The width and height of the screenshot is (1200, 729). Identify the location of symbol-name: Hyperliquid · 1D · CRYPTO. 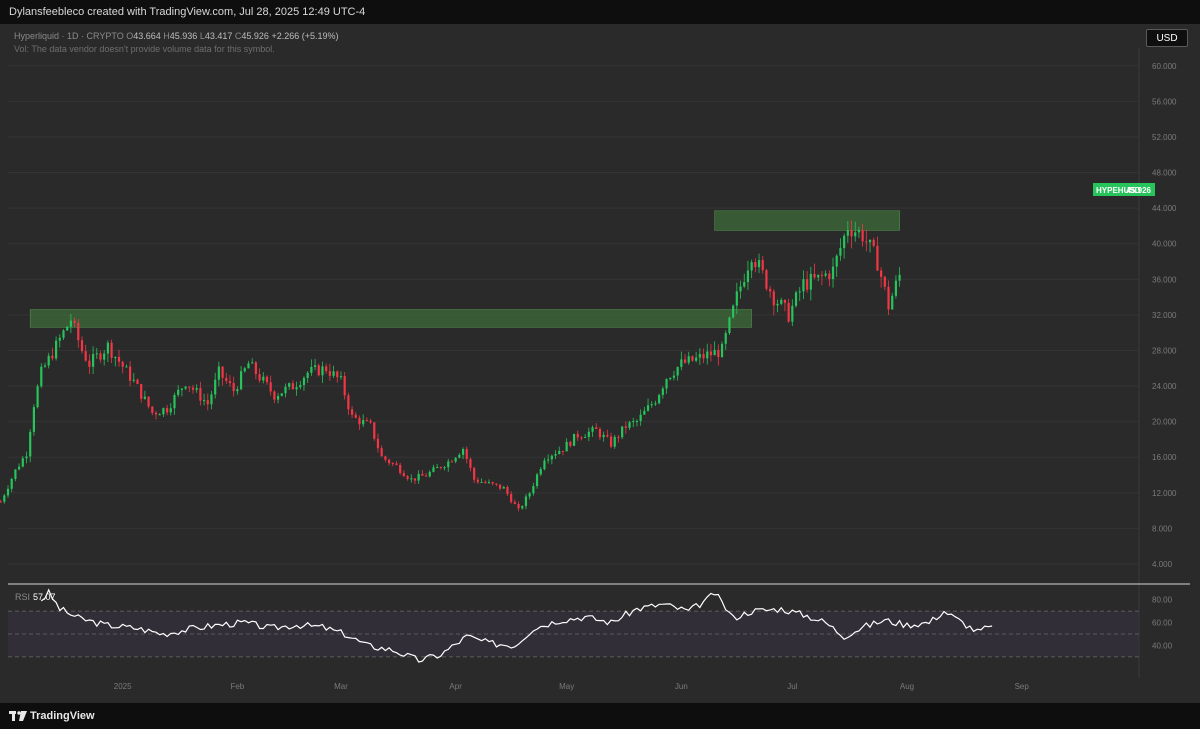
(69, 36).